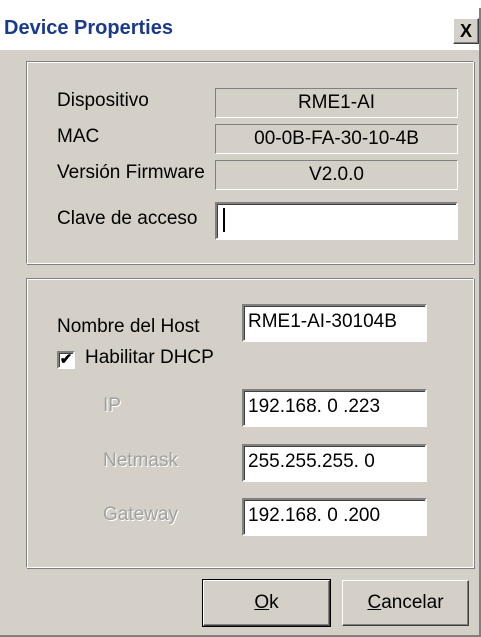  Describe the element at coordinates (103, 100) in the screenshot. I see `device-label: Dispositivo` at that location.